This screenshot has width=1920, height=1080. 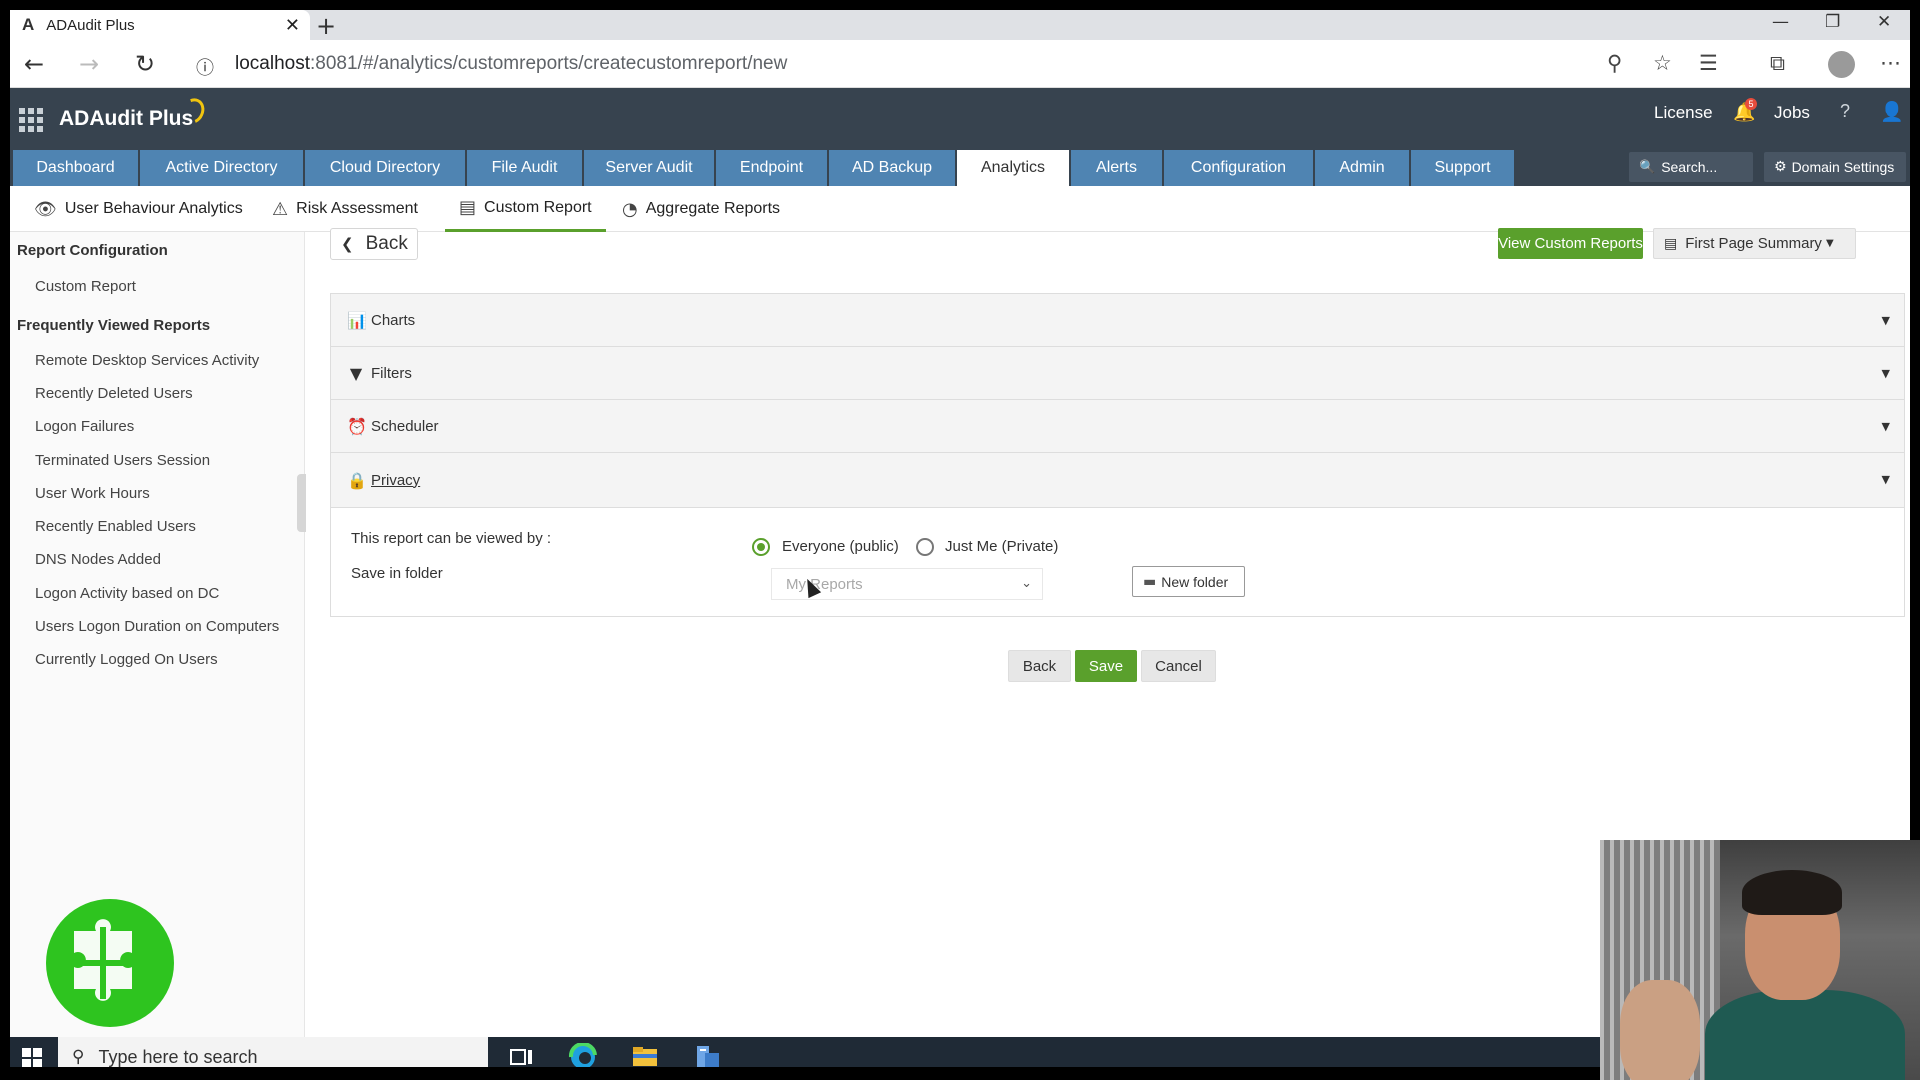 What do you see at coordinates (1106, 666) in the screenshot?
I see `save-button: Save` at bounding box center [1106, 666].